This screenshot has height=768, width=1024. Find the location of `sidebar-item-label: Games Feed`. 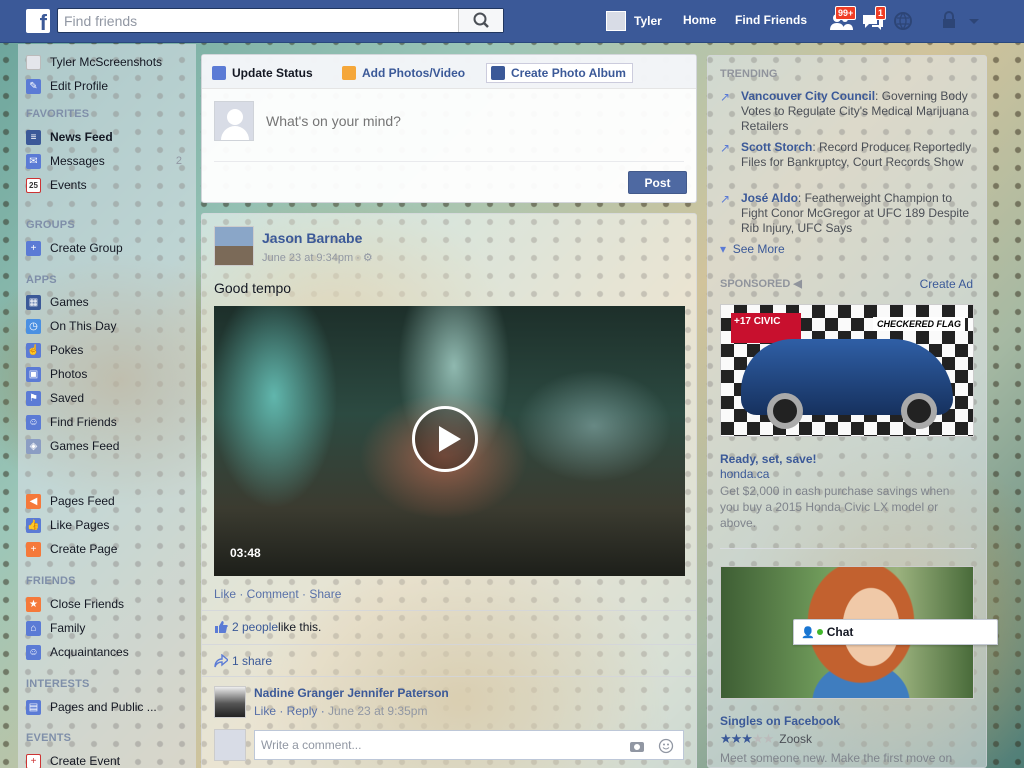

sidebar-item-label: Games Feed is located at coordinates (85, 446).